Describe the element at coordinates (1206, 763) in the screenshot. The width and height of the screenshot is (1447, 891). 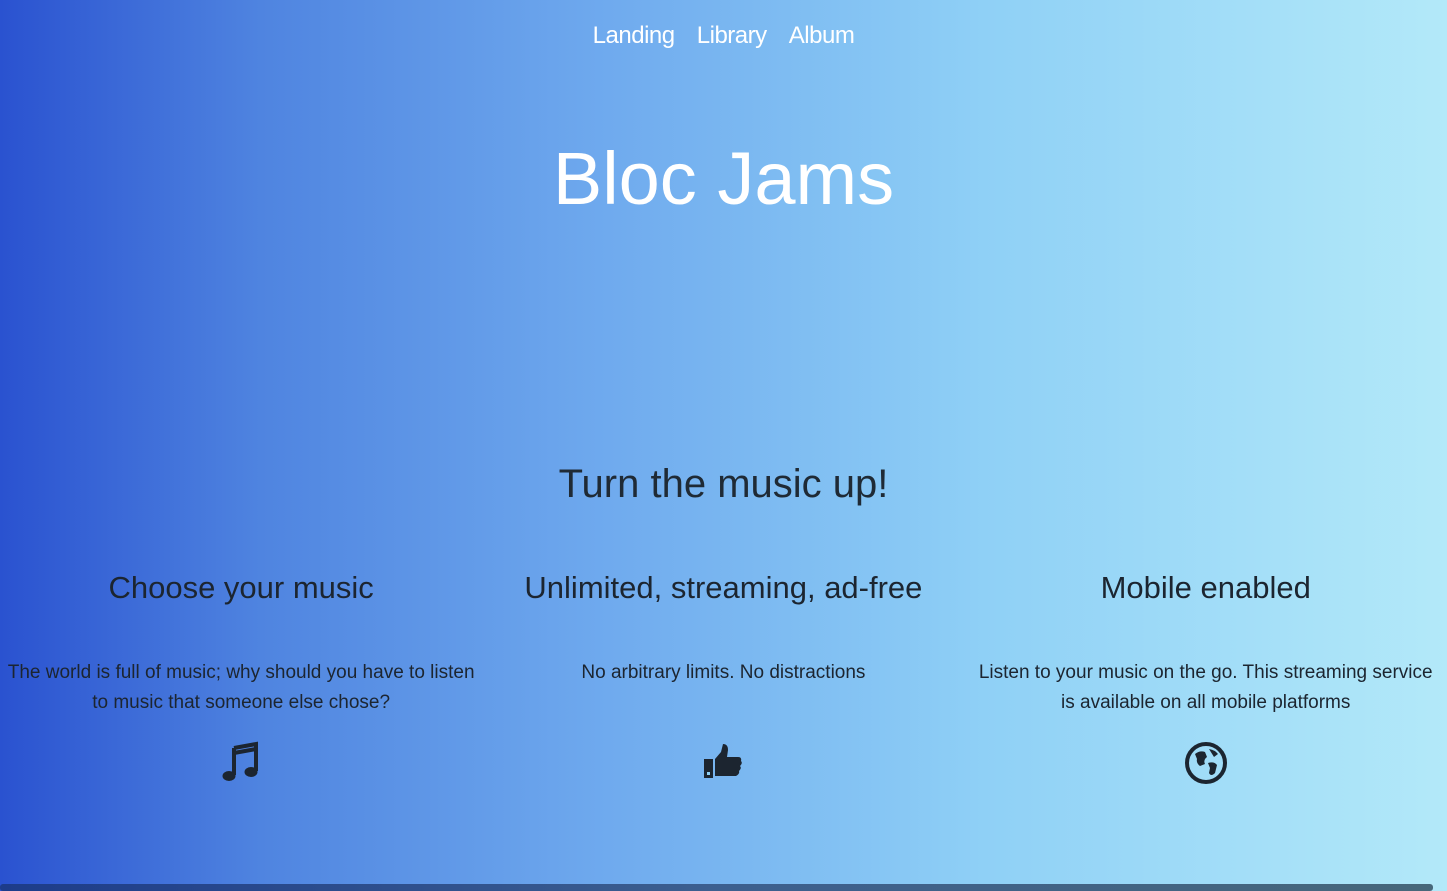
I see `globe-icon` at that location.